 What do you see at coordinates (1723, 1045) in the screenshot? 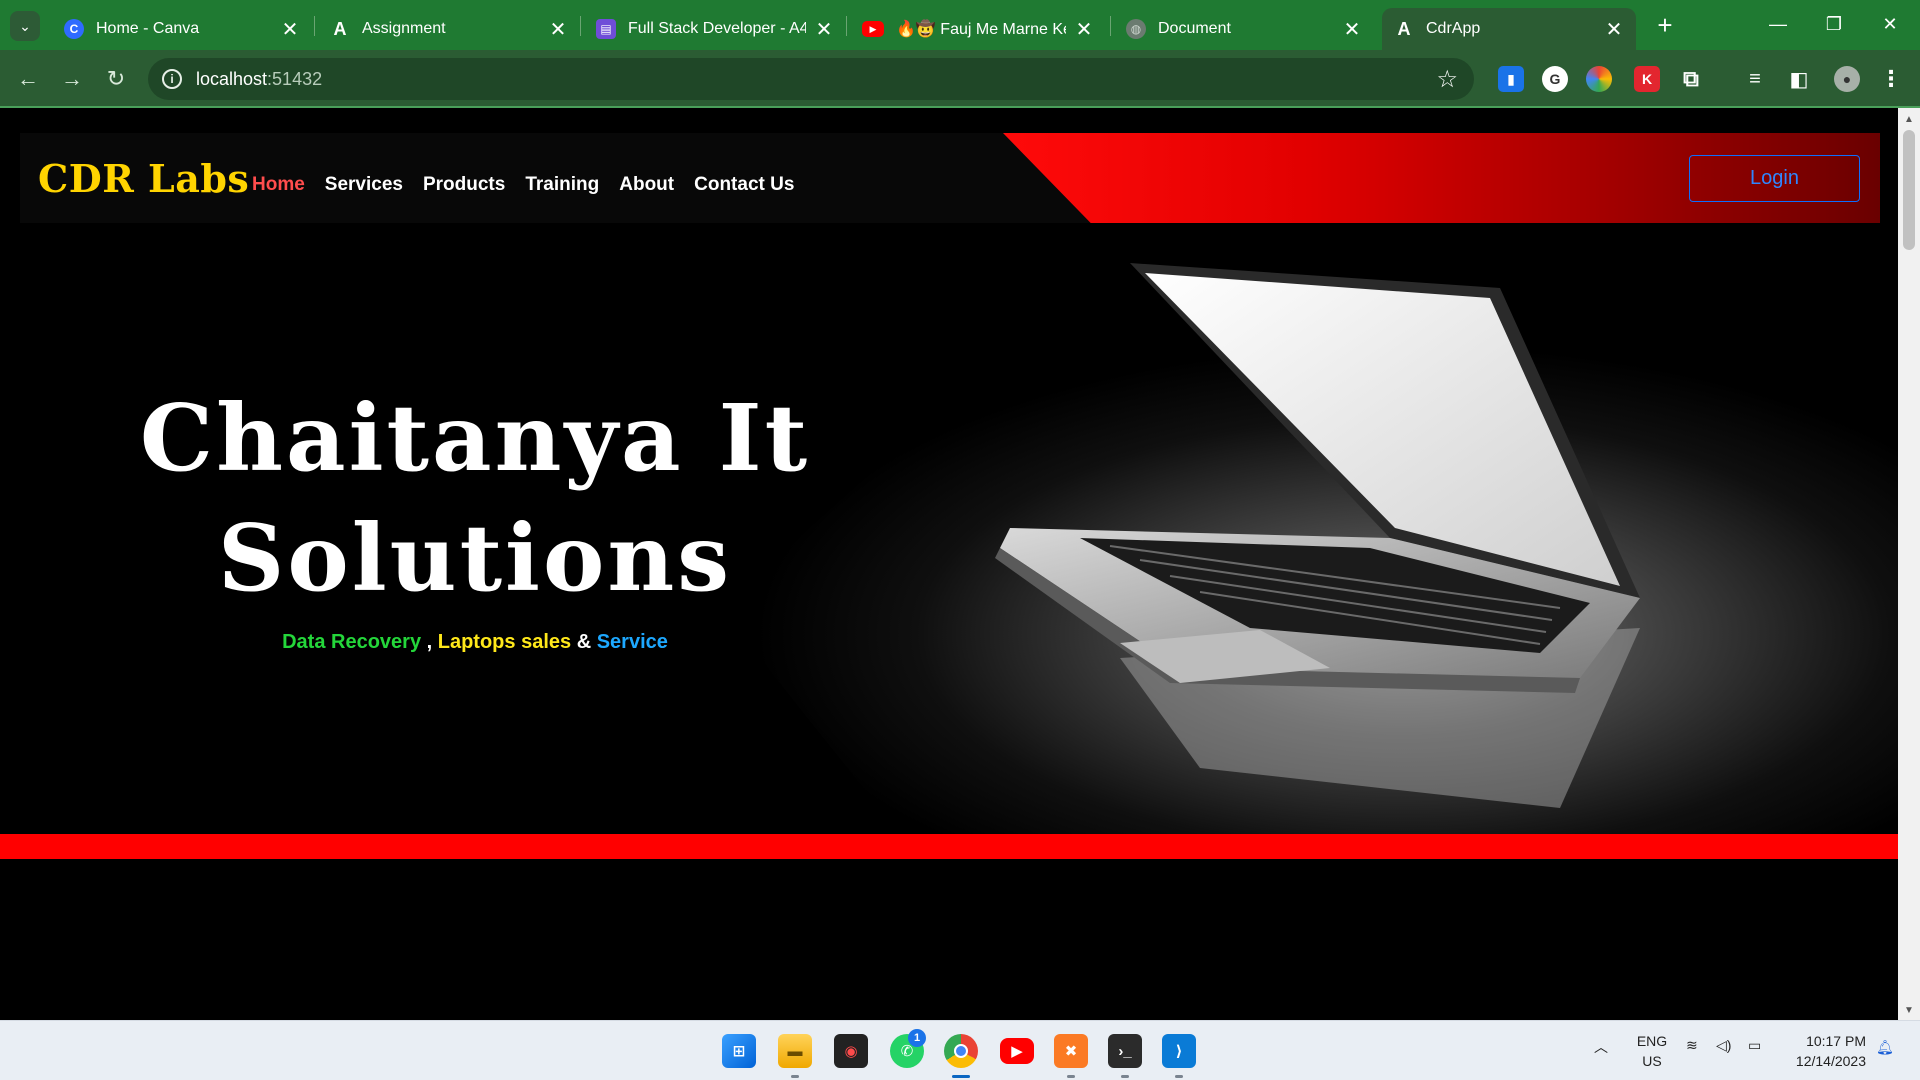
I see `volume-icon: ◁)` at bounding box center [1723, 1045].